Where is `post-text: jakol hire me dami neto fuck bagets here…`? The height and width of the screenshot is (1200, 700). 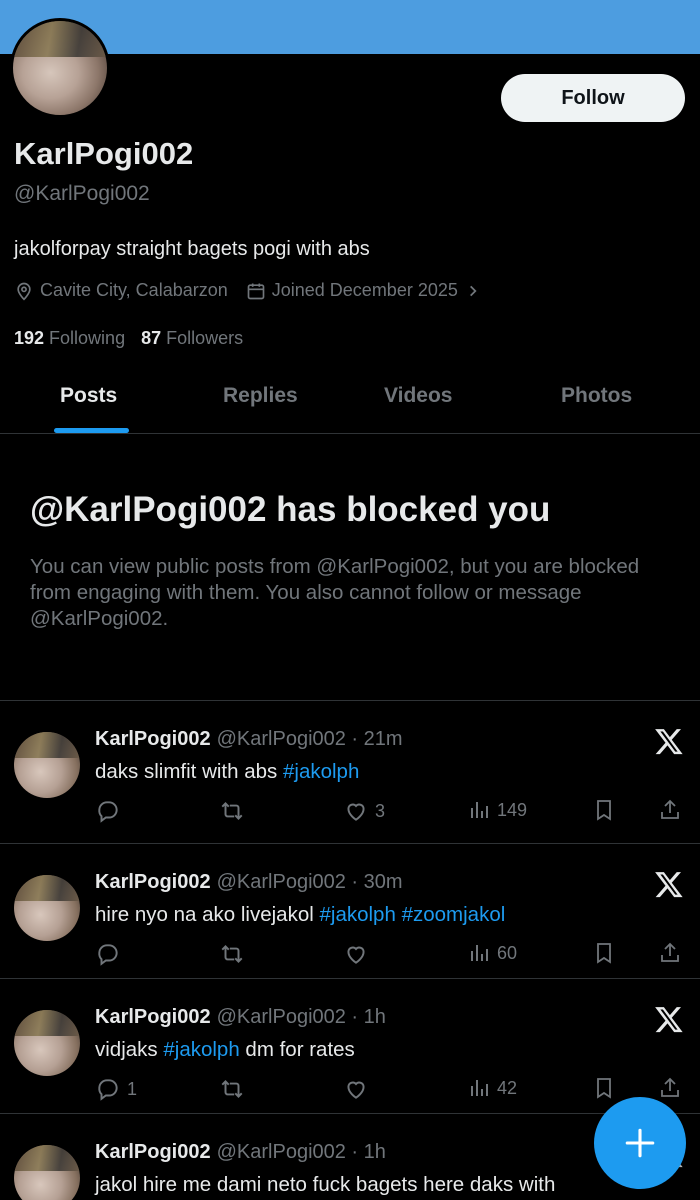
post-text: jakol hire me dami neto fuck bagets here… is located at coordinates (325, 1185).